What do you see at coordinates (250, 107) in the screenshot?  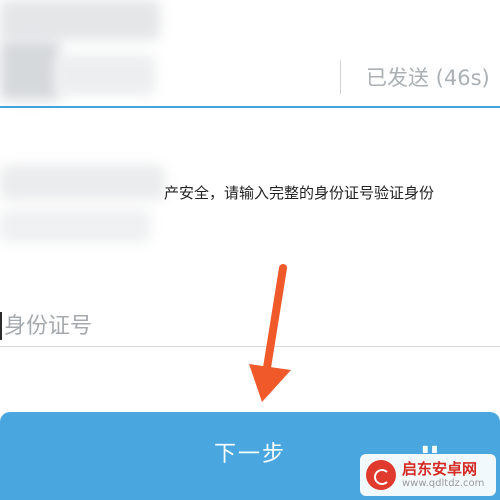 I see `code-field-underline` at bounding box center [250, 107].